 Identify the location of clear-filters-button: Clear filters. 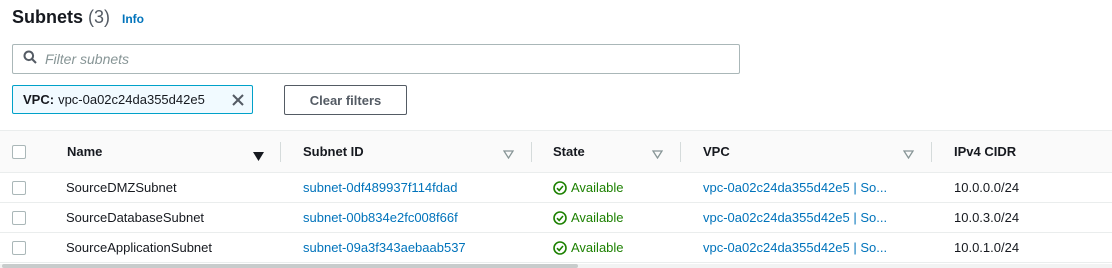
(345, 100).